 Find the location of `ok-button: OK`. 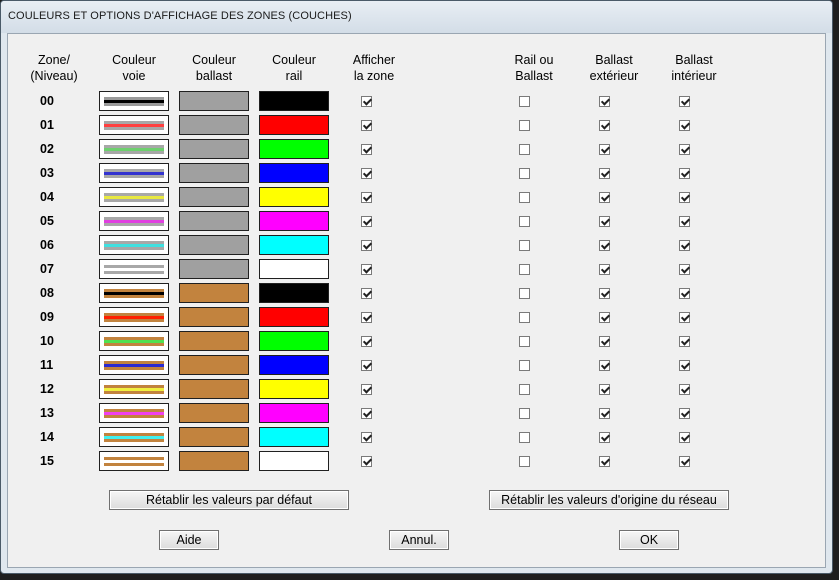

ok-button: OK is located at coordinates (649, 540).